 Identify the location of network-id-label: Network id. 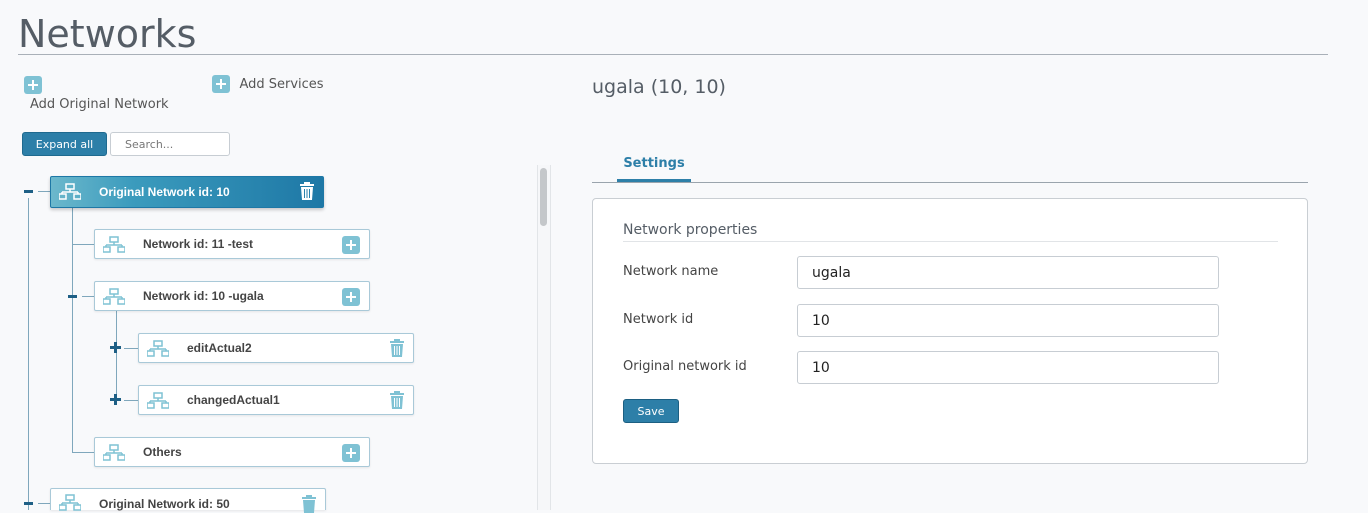
(658, 319).